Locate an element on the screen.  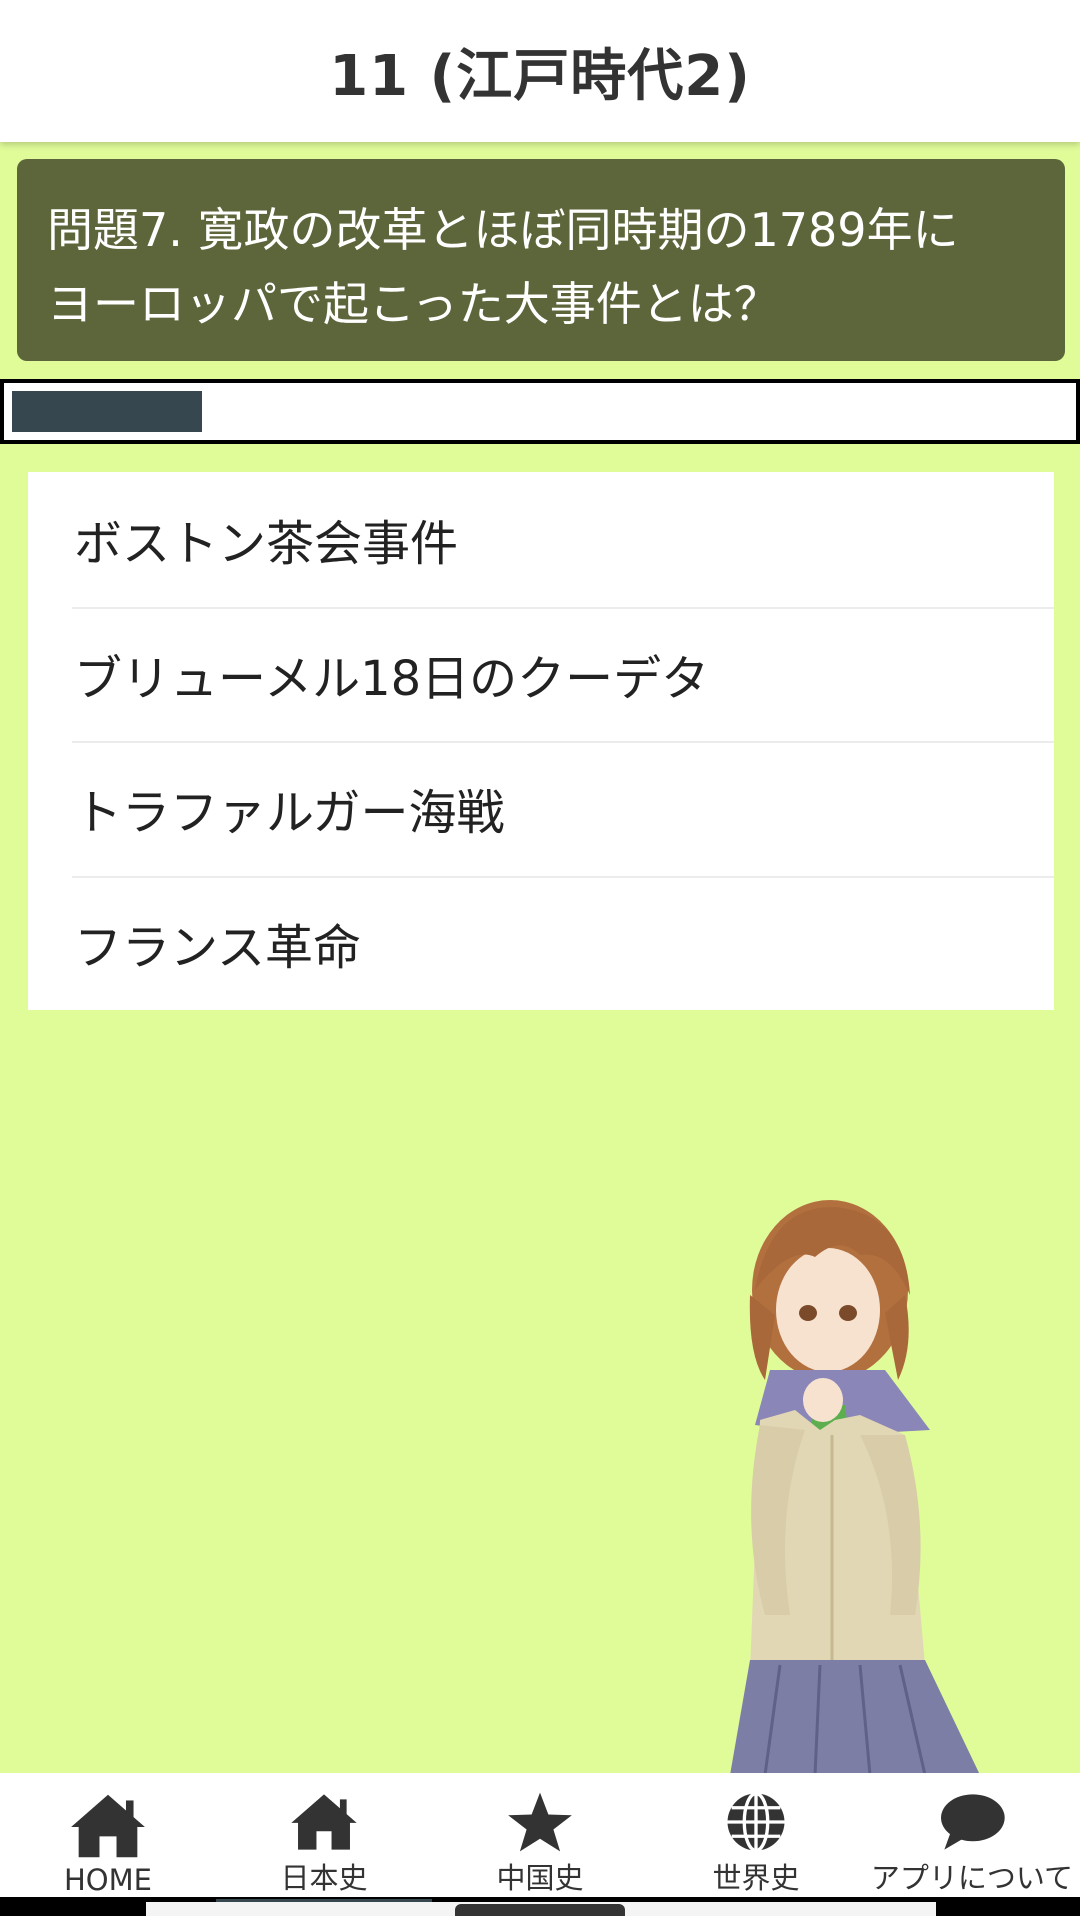
app-header: 11 (江戸時代2) is located at coordinates (540, 71).